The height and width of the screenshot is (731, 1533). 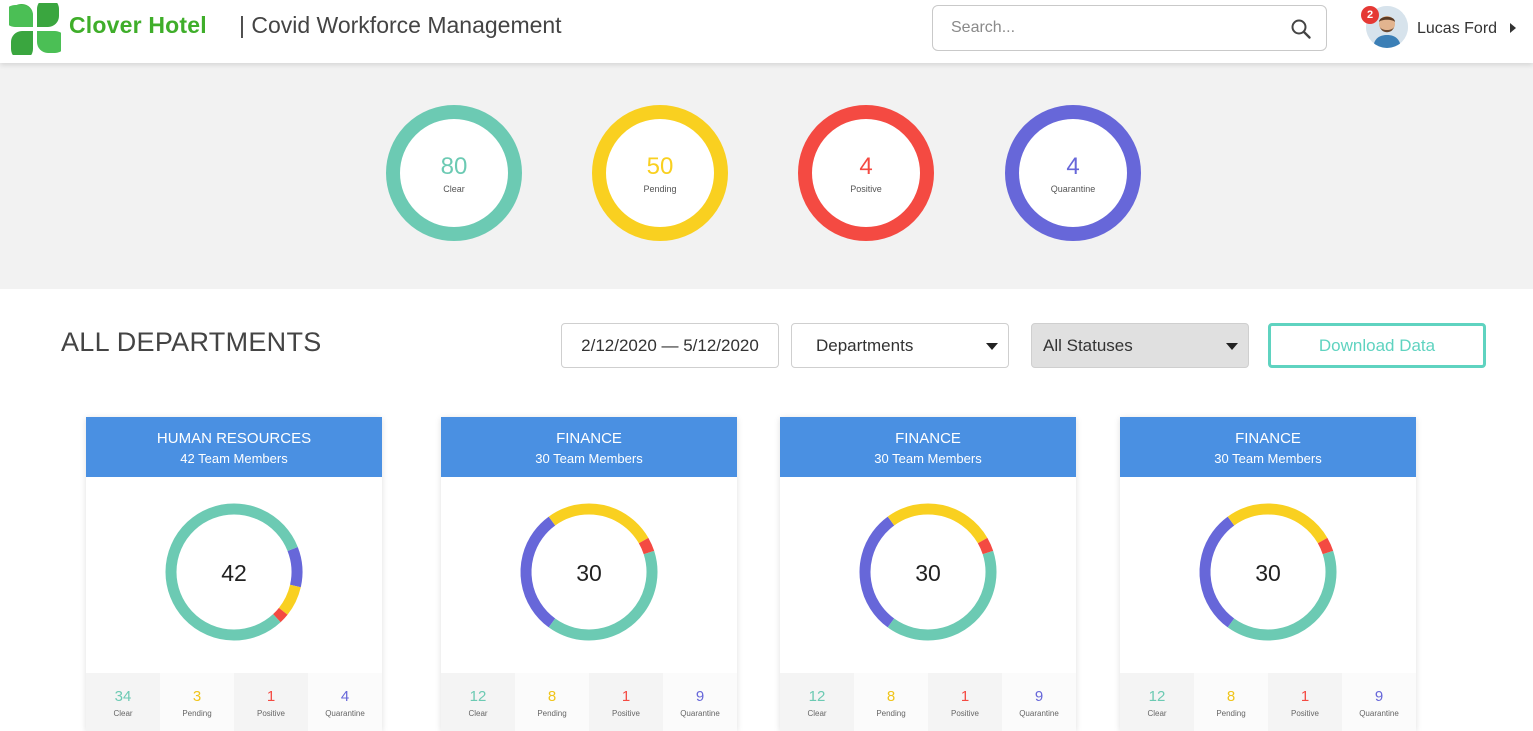 I want to click on page-title: ALL DEPARTMENTS, so click(x=191, y=342).